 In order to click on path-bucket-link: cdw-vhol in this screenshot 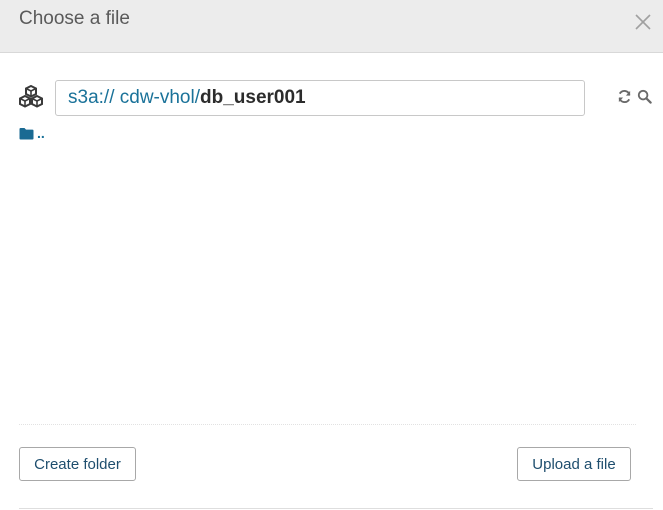, I will do `click(157, 98)`.